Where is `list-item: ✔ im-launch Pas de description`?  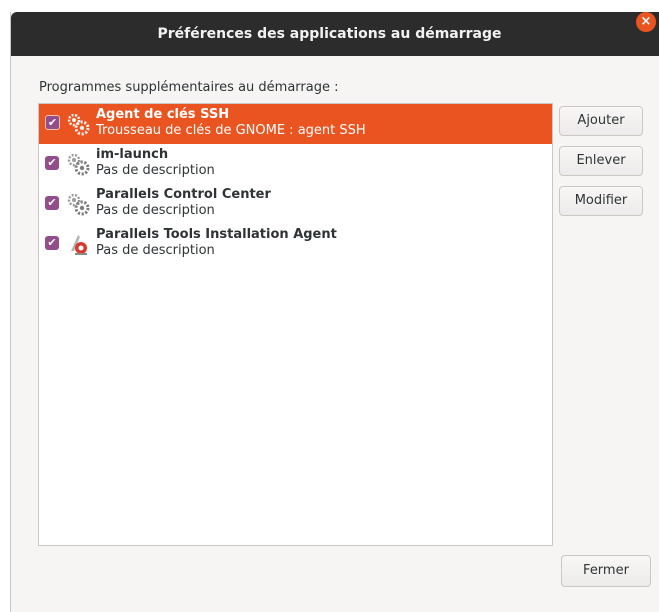
list-item: ✔ im-launch Pas de description is located at coordinates (295, 164).